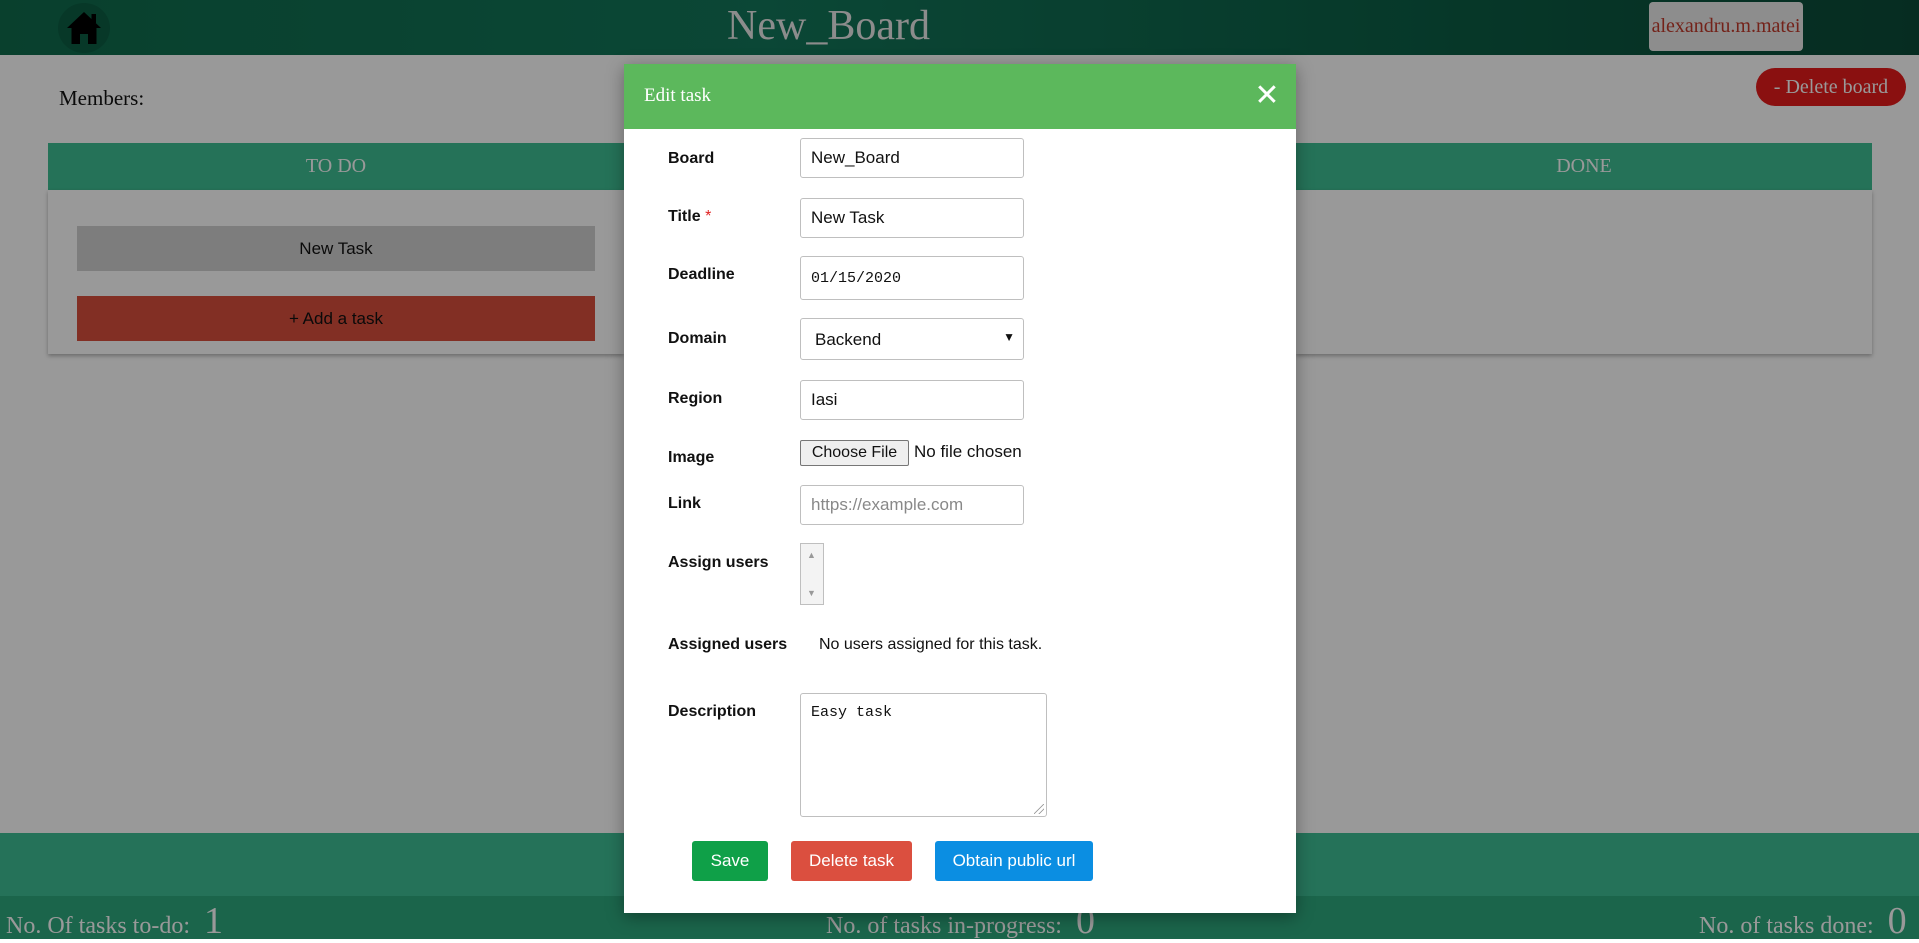 The width and height of the screenshot is (1919, 943). I want to click on domain-selected-value: Backend, so click(848, 339).